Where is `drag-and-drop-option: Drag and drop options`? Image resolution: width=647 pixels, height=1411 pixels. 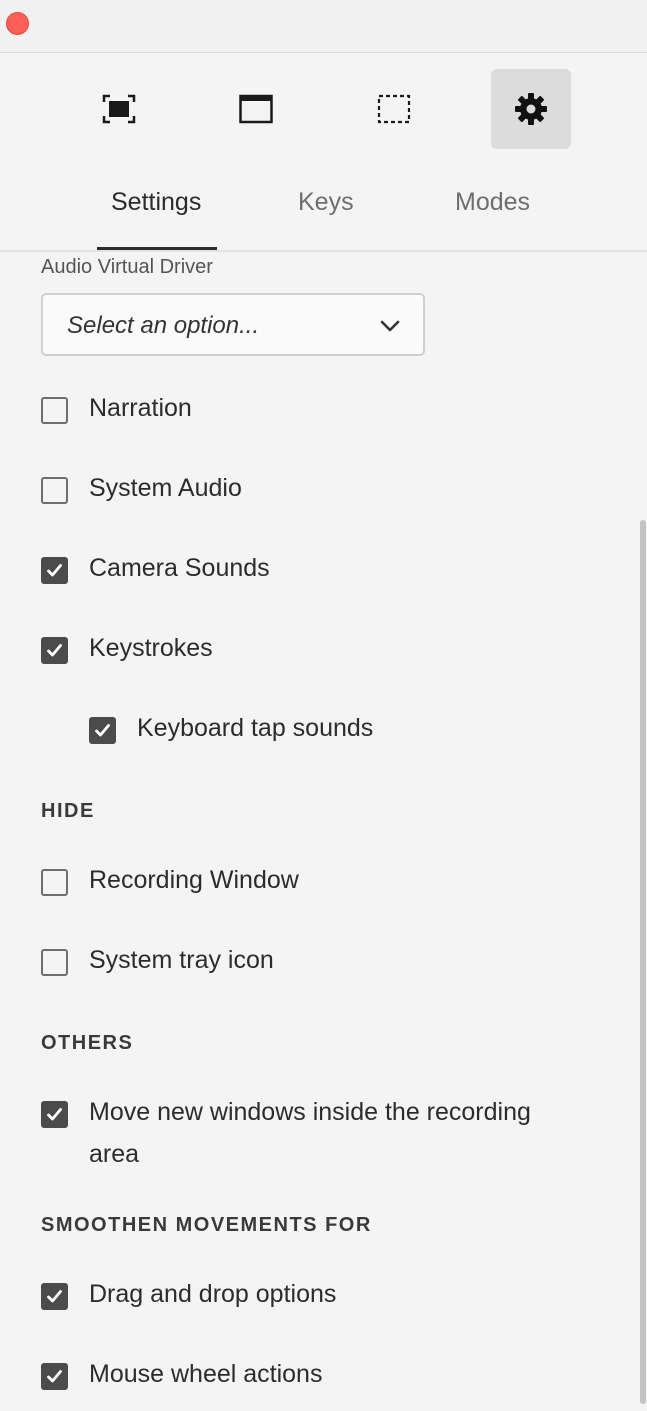
drag-and-drop-option: Drag and drop options is located at coordinates (188, 1297).